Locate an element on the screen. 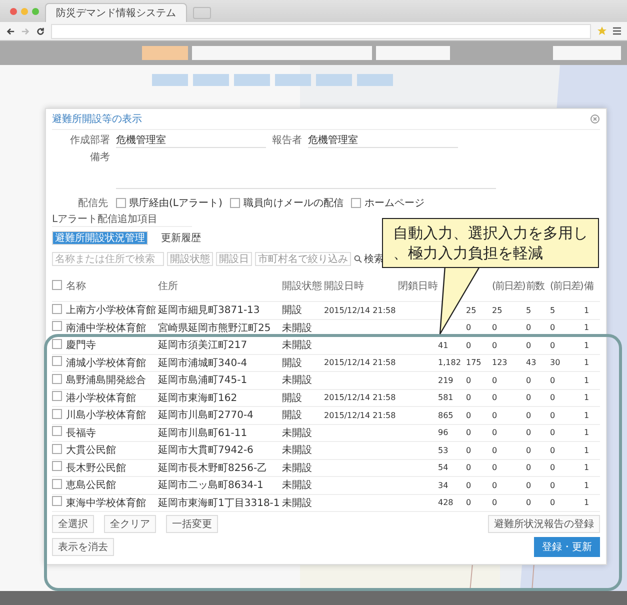  search-field: 名称または住所で検索 is located at coordinates (108, 259).